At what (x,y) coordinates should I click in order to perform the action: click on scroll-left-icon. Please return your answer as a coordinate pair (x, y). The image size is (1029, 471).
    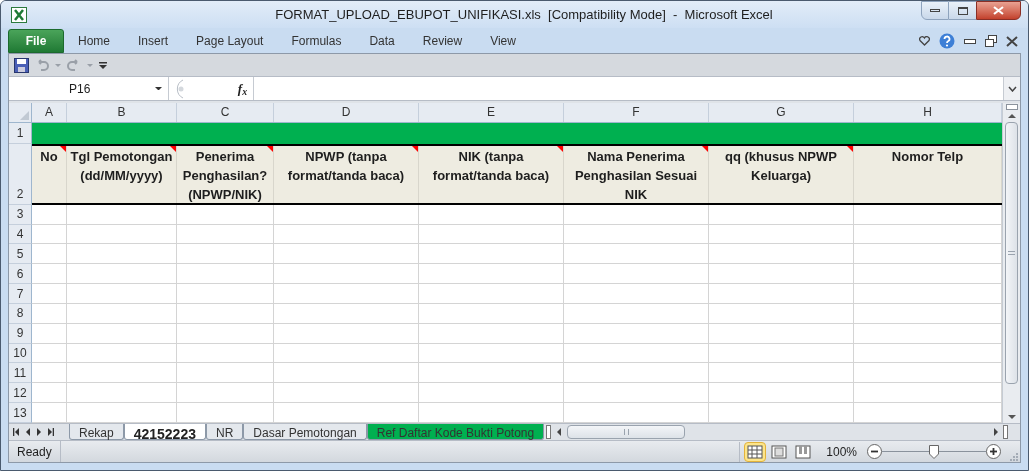
    Looking at the image, I should click on (559, 432).